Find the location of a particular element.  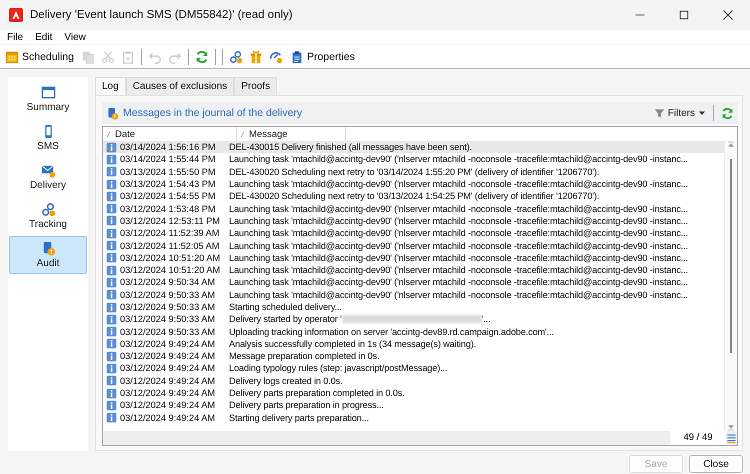

maximize-icon is located at coordinates (684, 15).